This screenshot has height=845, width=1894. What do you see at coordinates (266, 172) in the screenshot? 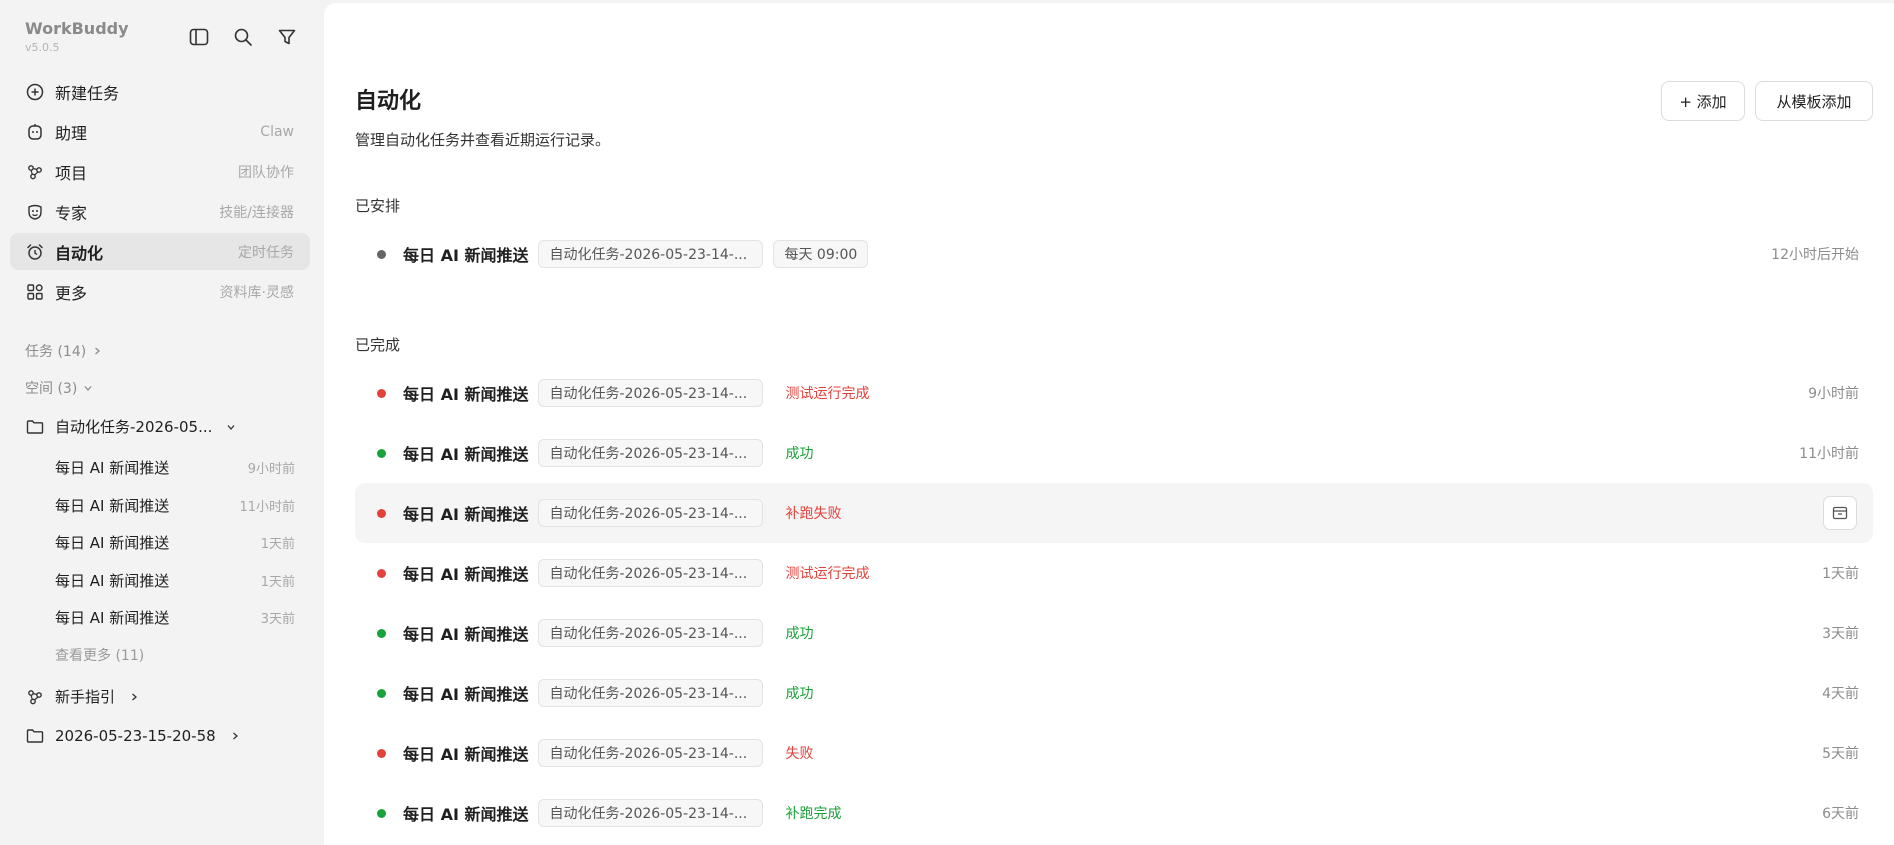
I see `nav-item-hint: 团队协作` at bounding box center [266, 172].